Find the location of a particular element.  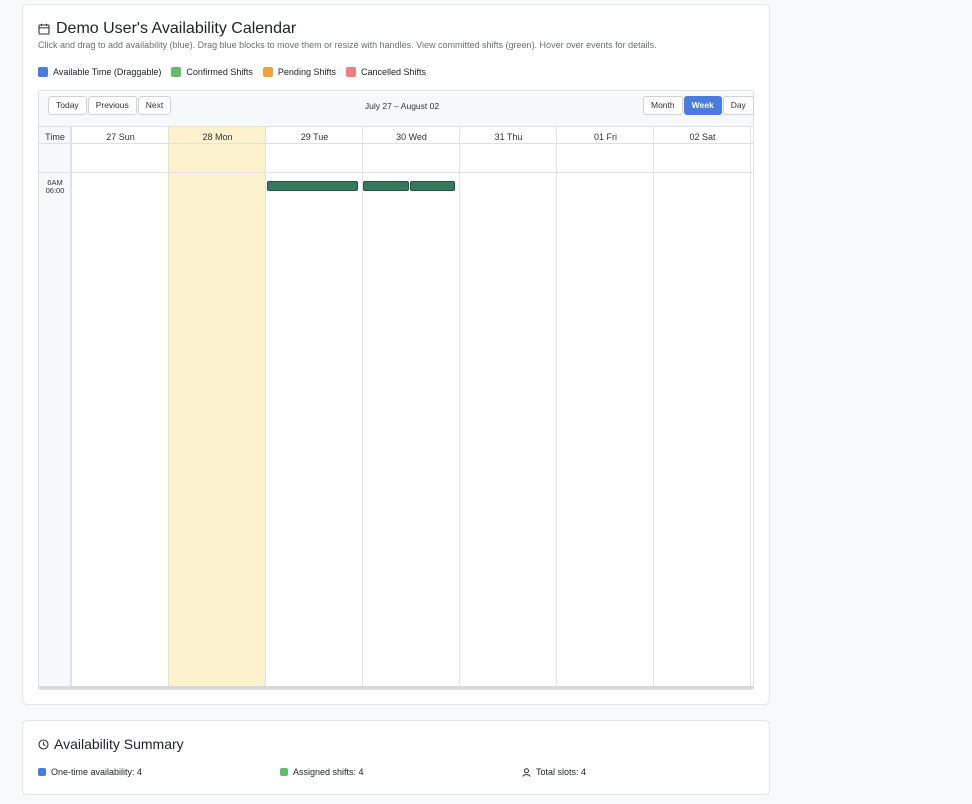

stat-one-time-availability: One-time availability: 4 is located at coordinates (90, 772).